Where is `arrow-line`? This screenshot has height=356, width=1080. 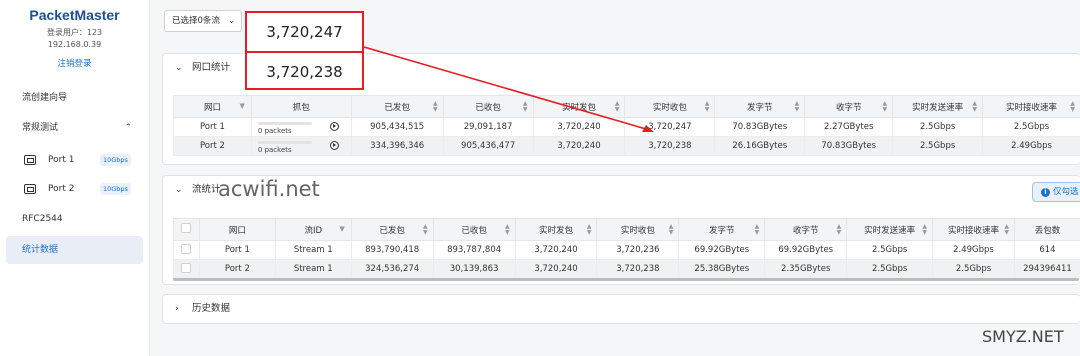
arrow-line is located at coordinates (505, 88).